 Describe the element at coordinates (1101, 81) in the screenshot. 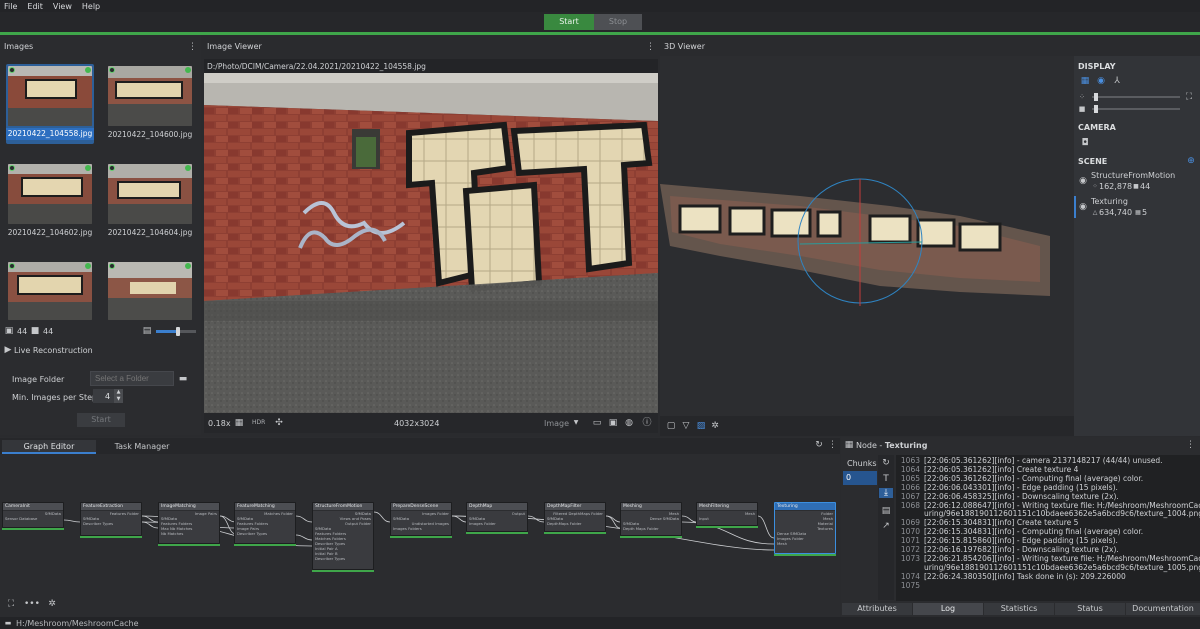

I see `gizmo-icon: ◉` at that location.